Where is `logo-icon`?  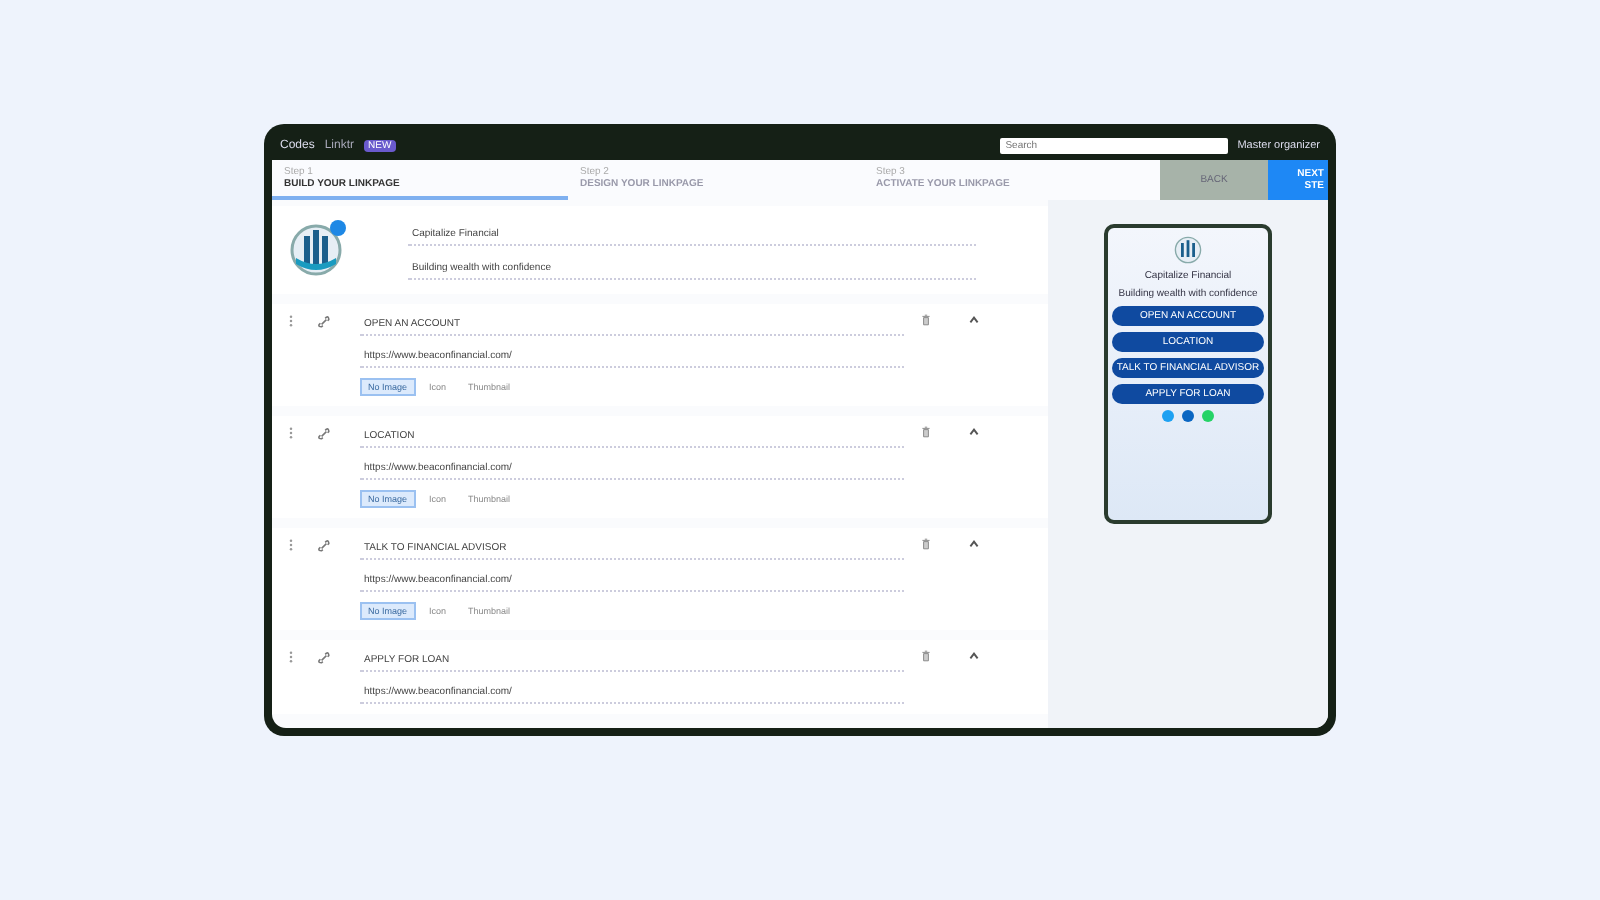
logo-icon is located at coordinates (1188, 250).